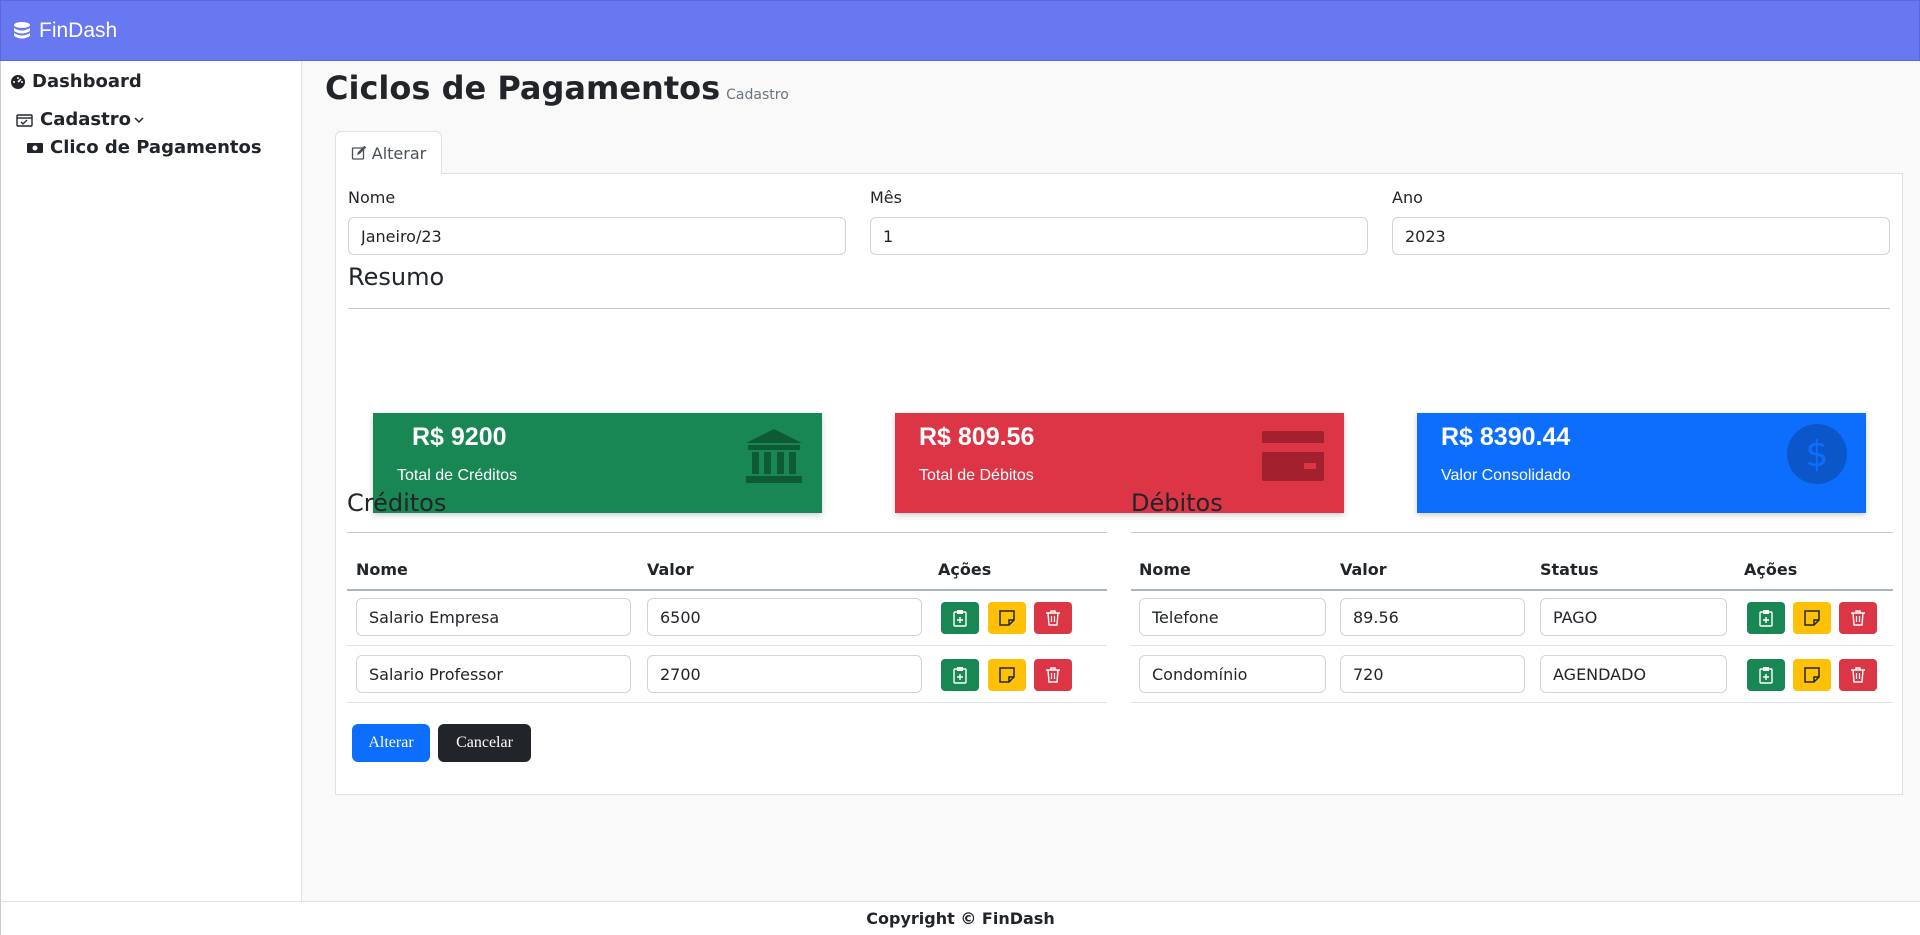 The height and width of the screenshot is (935, 1920). Describe the element at coordinates (1165, 569) in the screenshot. I see `debitos-header-nome: Nome` at that location.